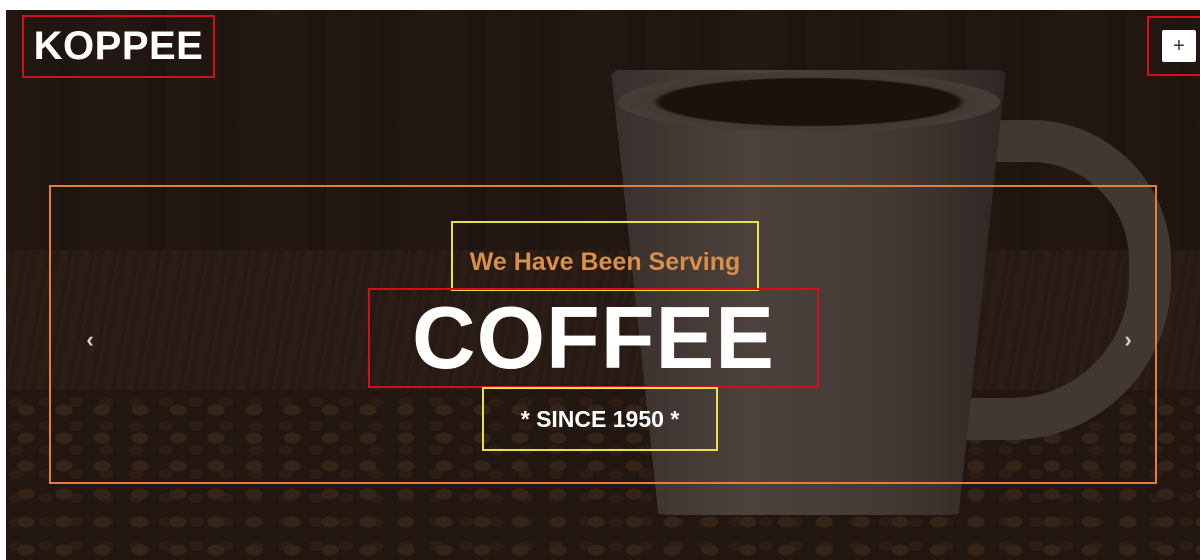 The width and height of the screenshot is (1200, 560). I want to click on carousel-prev-button: ‹, so click(90, 340).